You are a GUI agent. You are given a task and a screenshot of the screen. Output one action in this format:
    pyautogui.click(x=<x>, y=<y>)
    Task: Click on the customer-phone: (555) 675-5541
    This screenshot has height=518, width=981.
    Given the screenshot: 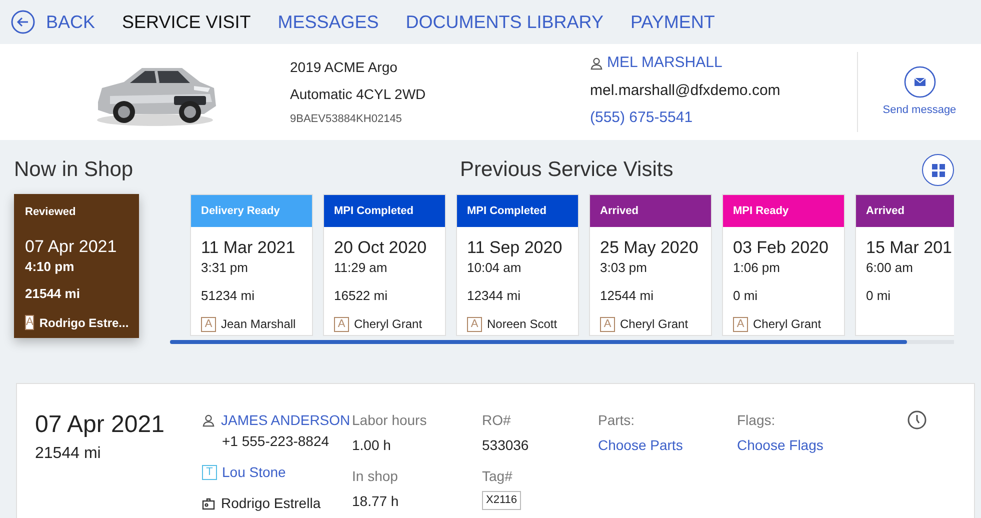 What is the action you would take?
    pyautogui.click(x=723, y=118)
    